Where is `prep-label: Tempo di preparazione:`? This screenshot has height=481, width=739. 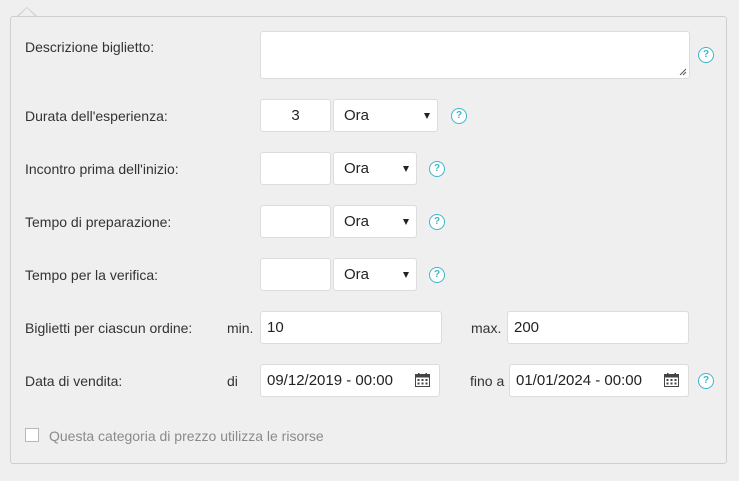
prep-label: Tempo di preparazione: is located at coordinates (98, 222).